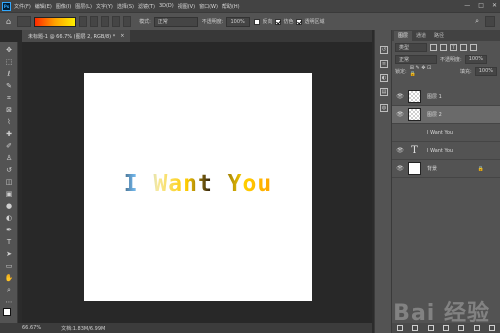 This screenshot has width=500, height=333. What do you see at coordinates (434, 114) in the screenshot?
I see `layer-name: 图层 2` at bounding box center [434, 114].